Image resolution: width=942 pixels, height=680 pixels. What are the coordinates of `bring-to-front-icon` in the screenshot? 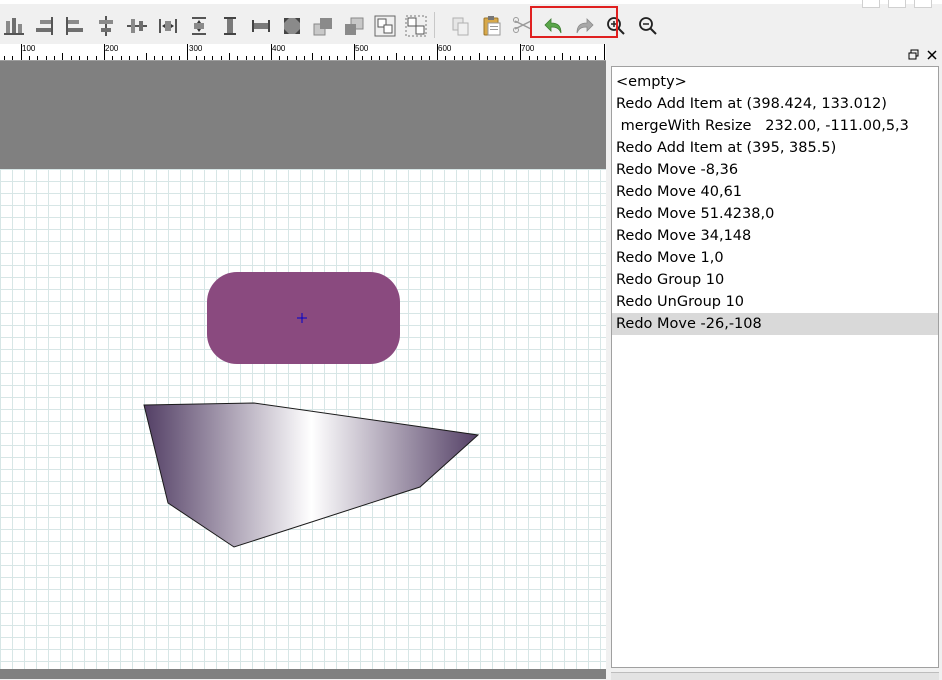 It's located at (322, 27).